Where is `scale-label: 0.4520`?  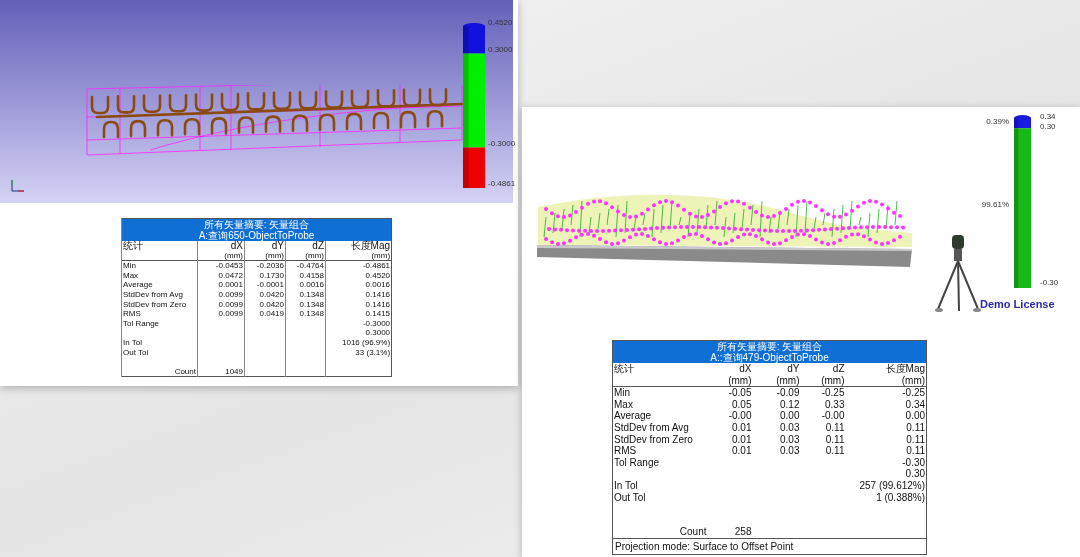 scale-label: 0.4520 is located at coordinates (500, 22).